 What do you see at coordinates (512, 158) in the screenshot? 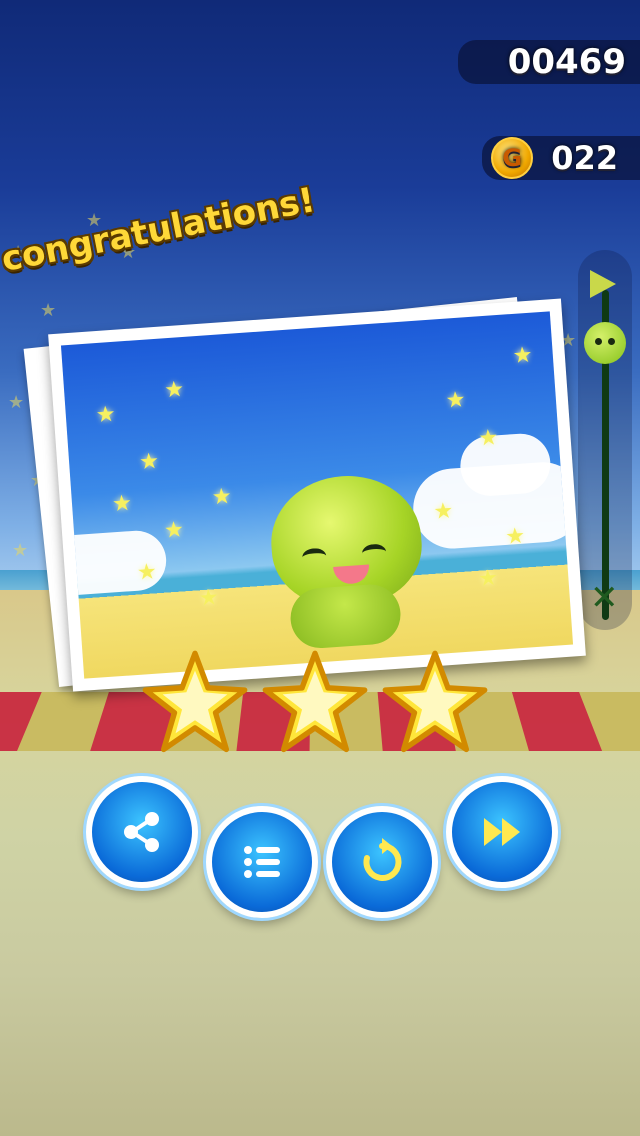
I see `coin-icon: G` at bounding box center [512, 158].